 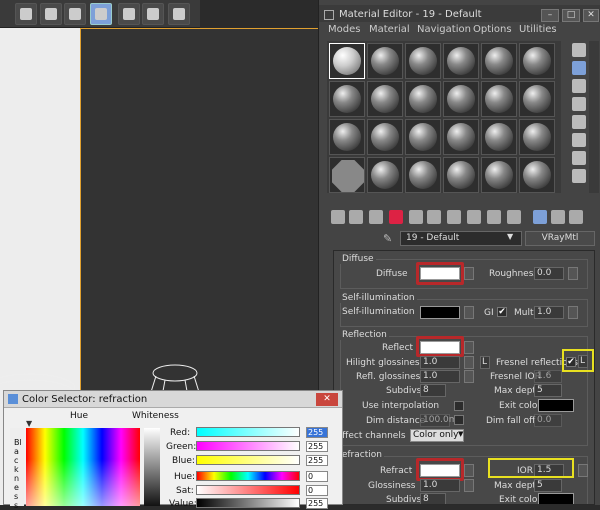 I want to click on green-field: 255, so click(x=317, y=446).